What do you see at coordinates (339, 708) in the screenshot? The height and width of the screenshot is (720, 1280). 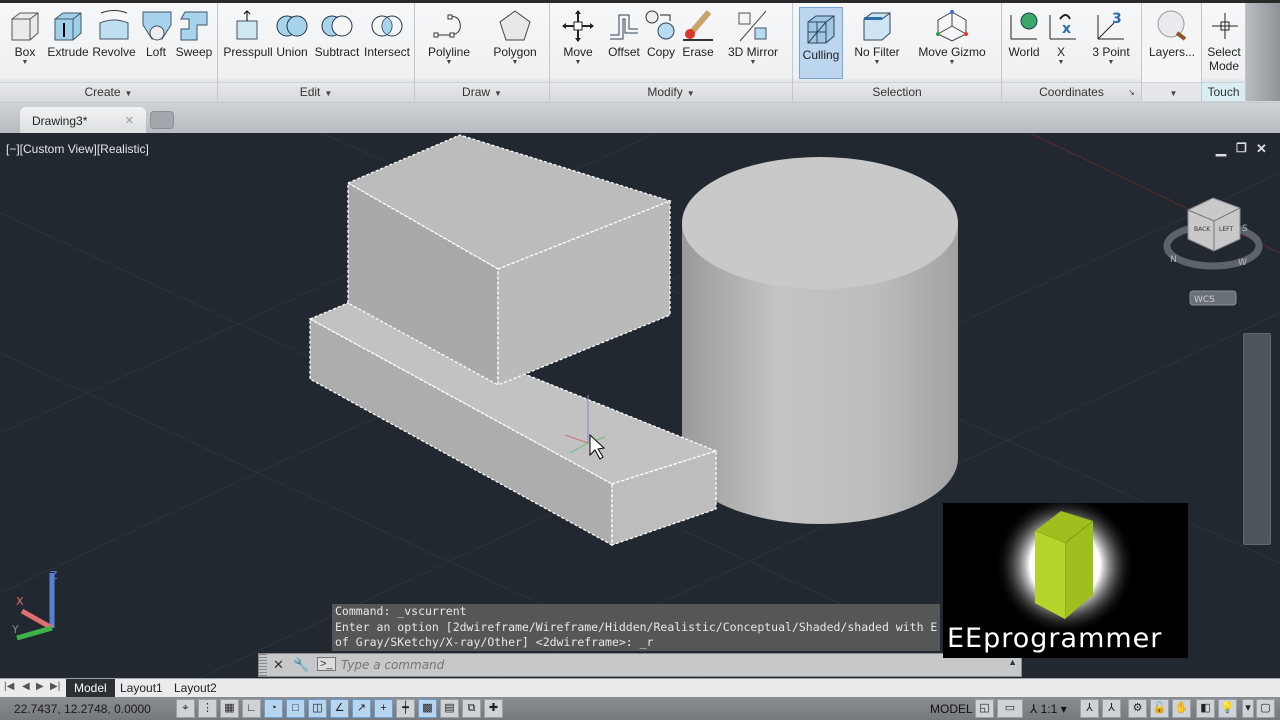 I see `object-snap-tracking-icon: ∠` at bounding box center [339, 708].